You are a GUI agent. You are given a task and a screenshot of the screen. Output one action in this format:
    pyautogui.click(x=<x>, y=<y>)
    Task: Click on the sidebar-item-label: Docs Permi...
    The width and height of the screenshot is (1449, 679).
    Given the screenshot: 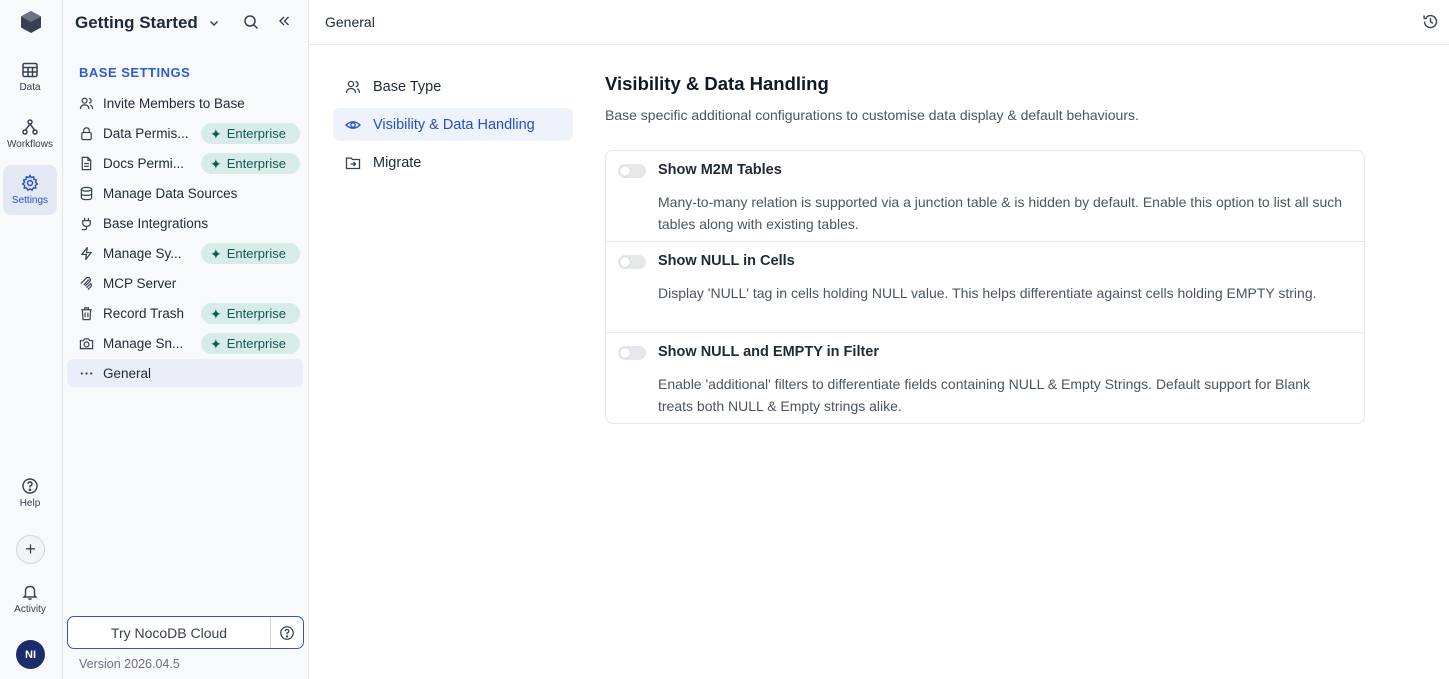 What is the action you would take?
    pyautogui.click(x=144, y=163)
    